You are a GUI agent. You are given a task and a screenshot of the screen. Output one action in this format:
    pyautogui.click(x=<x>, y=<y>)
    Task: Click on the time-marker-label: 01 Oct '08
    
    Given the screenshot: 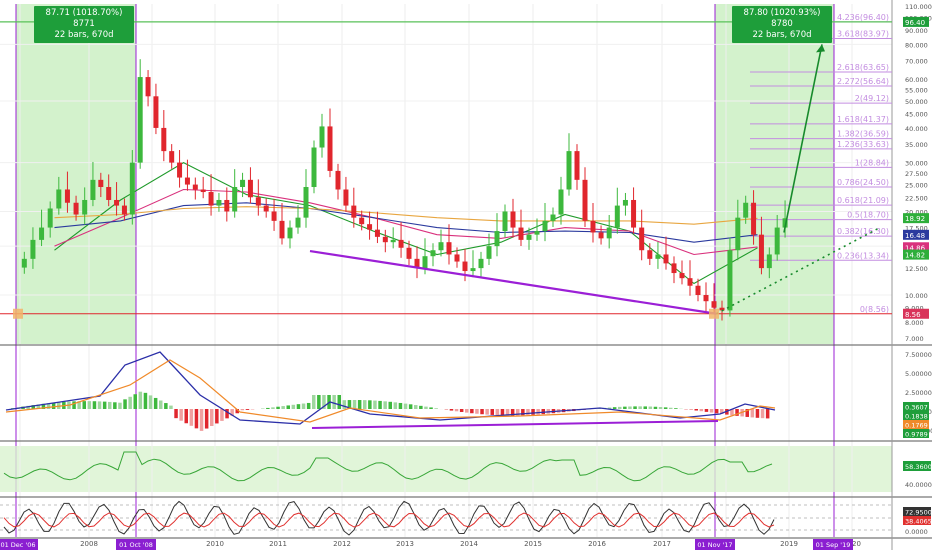 What is the action you would take?
    pyautogui.click(x=136, y=545)
    